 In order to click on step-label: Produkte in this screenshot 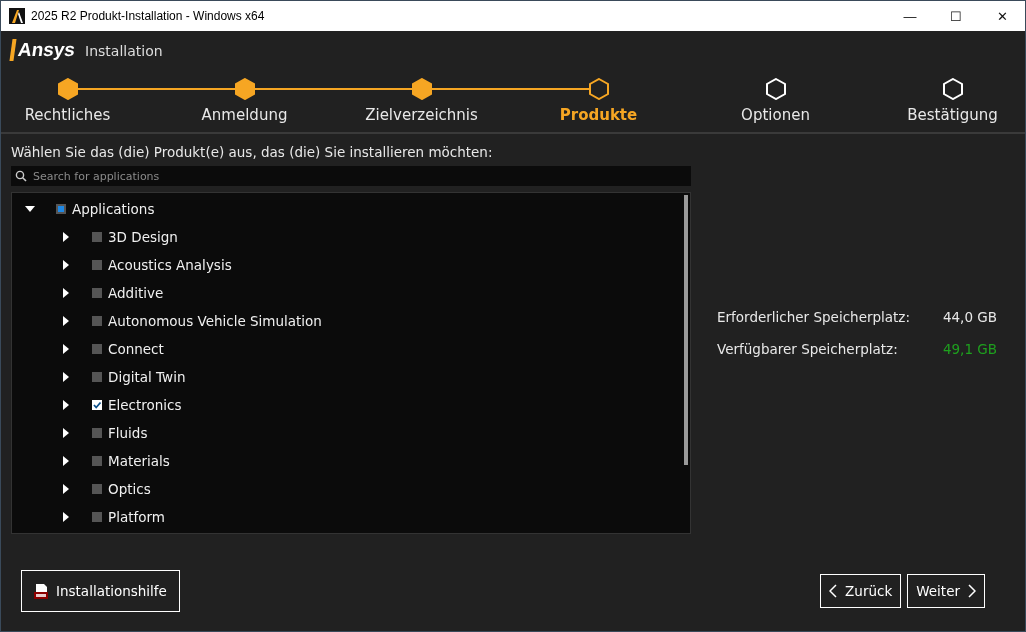, I will do `click(598, 115)`.